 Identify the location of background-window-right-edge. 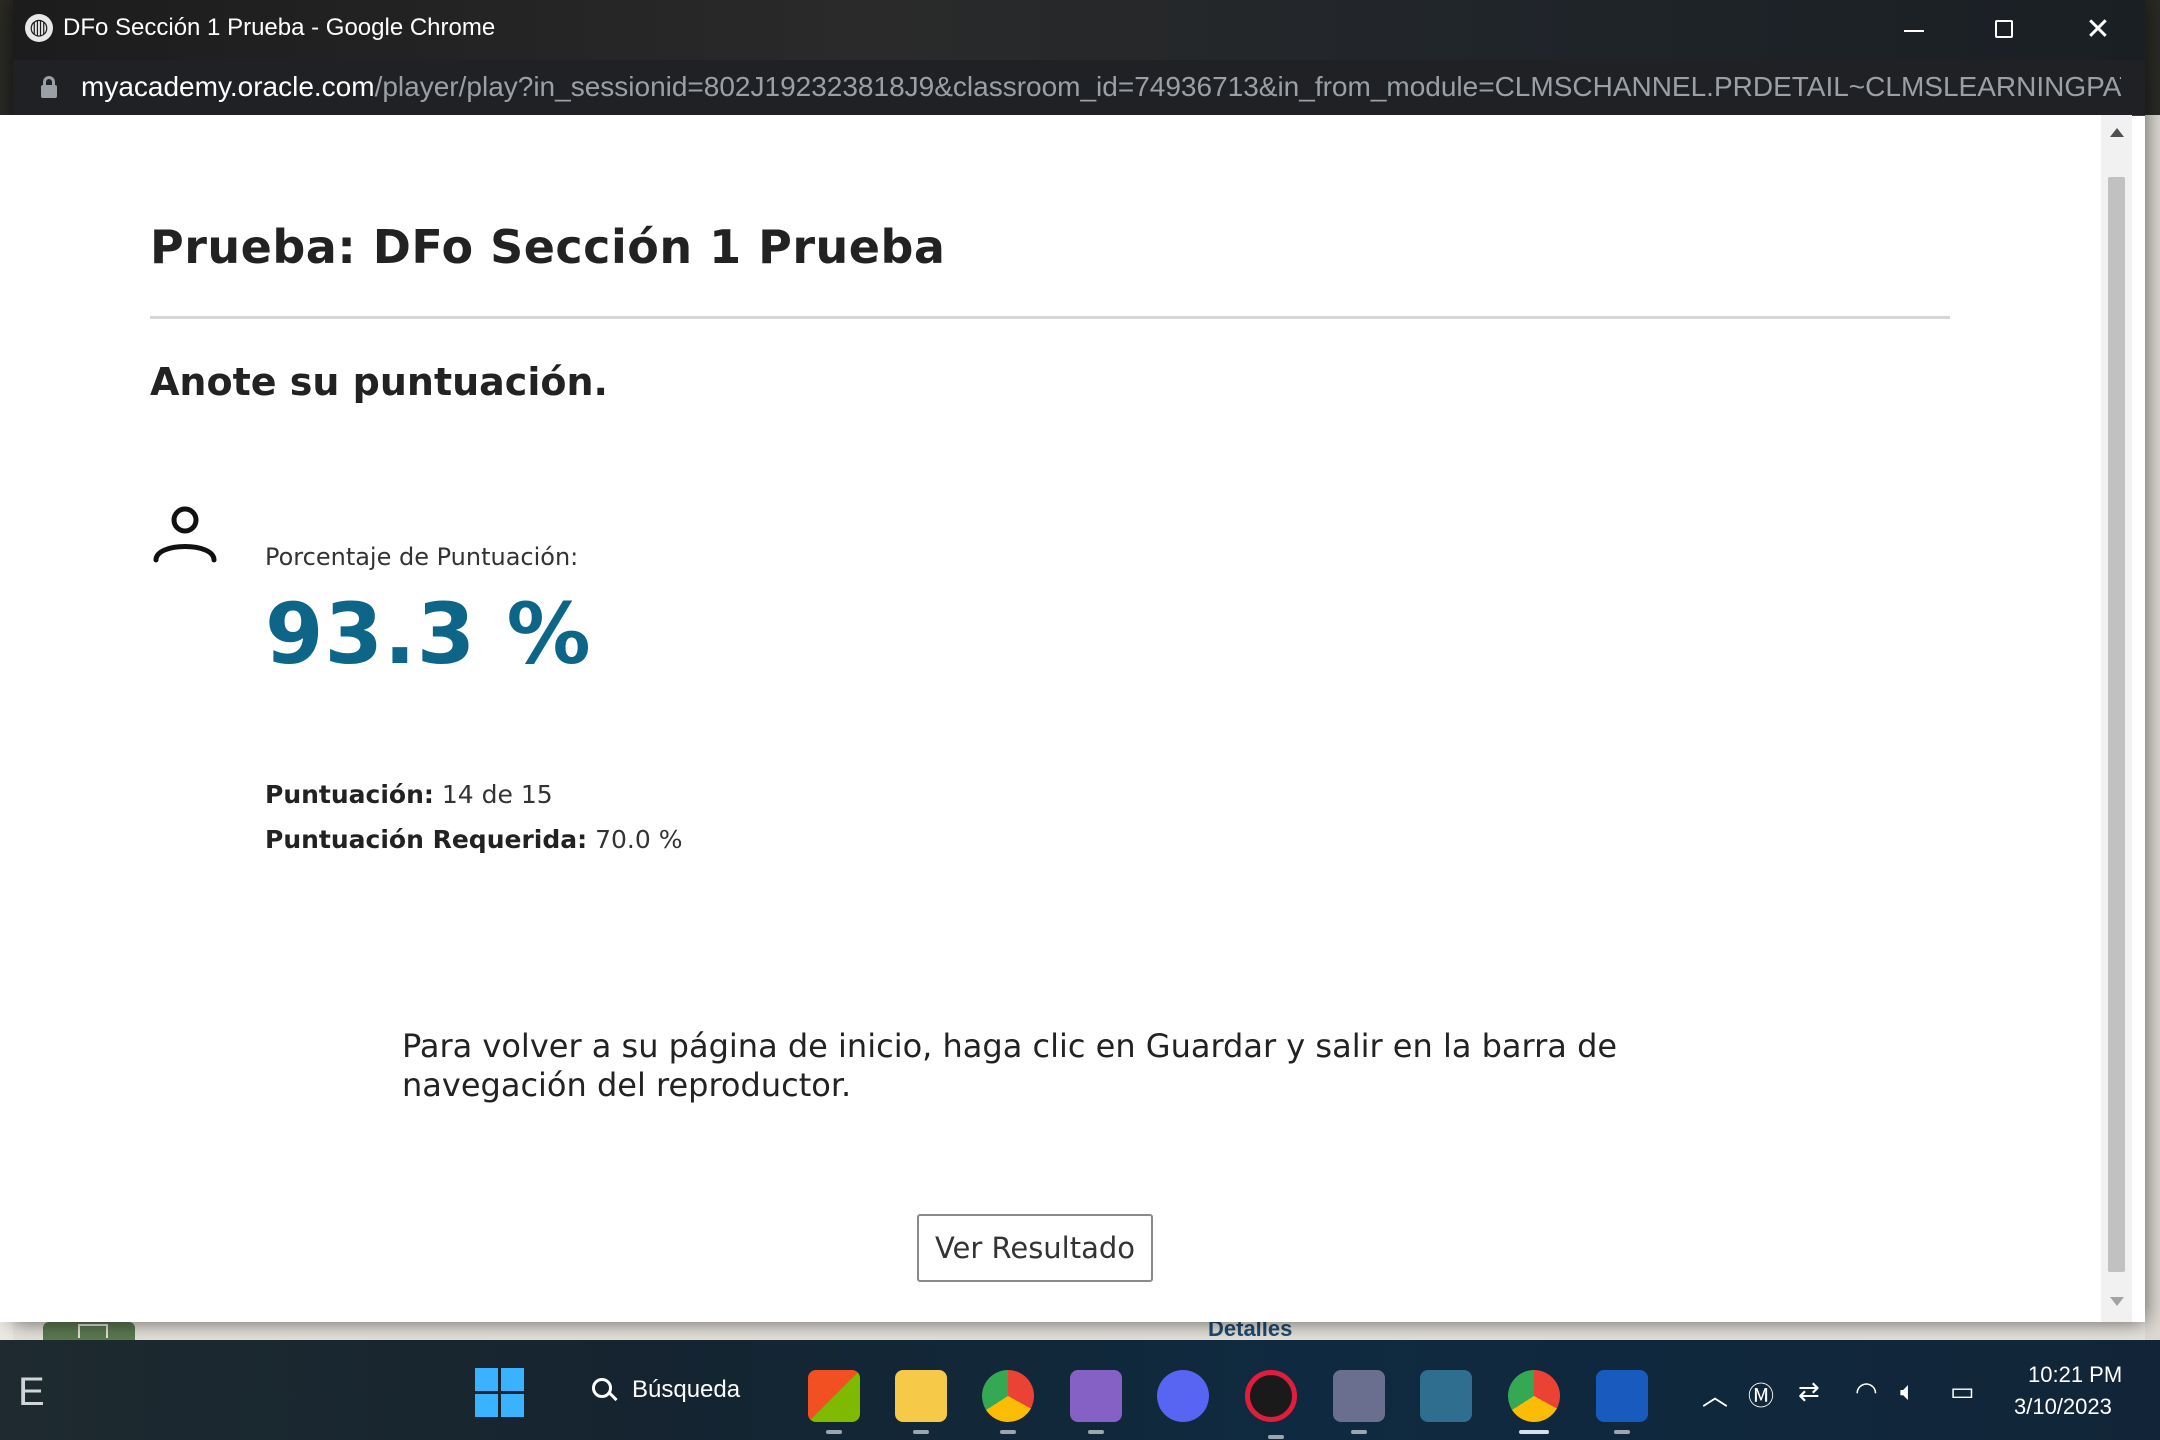
(2152, 727).